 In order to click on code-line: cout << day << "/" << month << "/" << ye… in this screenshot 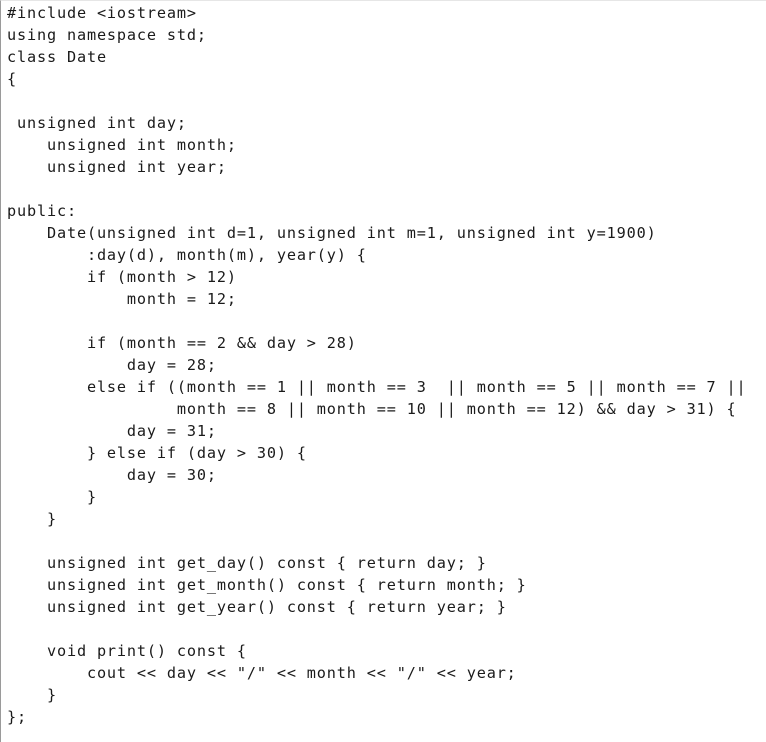, I will do `click(262, 673)`.